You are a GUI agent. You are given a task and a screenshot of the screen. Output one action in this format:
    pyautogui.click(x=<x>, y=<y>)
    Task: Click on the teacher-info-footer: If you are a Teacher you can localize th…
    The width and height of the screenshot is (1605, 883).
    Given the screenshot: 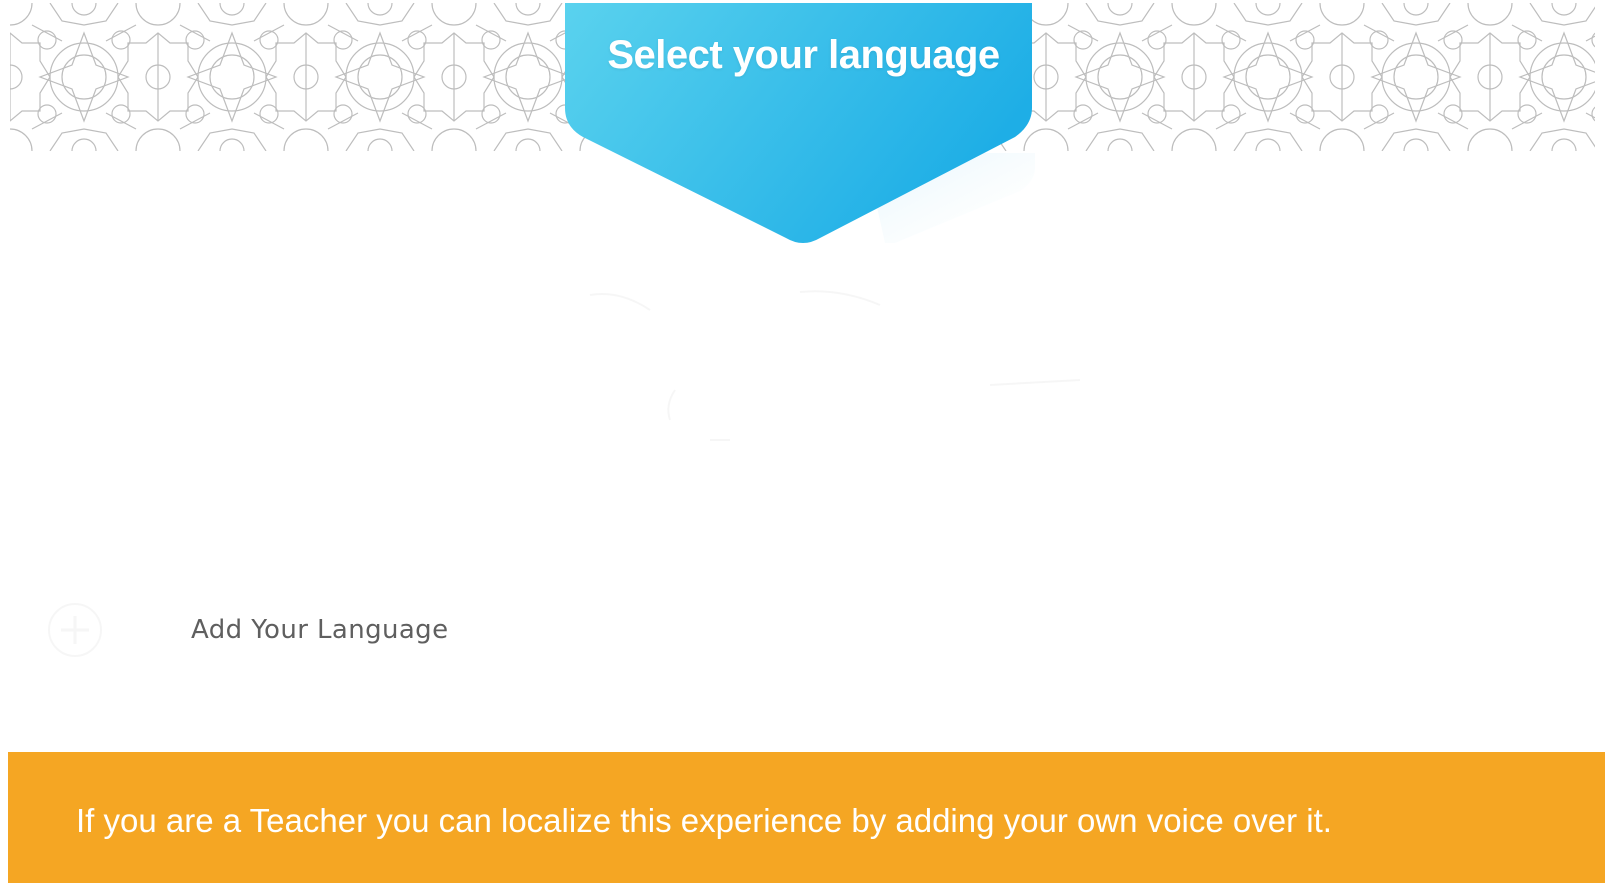 What is the action you would take?
    pyautogui.click(x=806, y=817)
    